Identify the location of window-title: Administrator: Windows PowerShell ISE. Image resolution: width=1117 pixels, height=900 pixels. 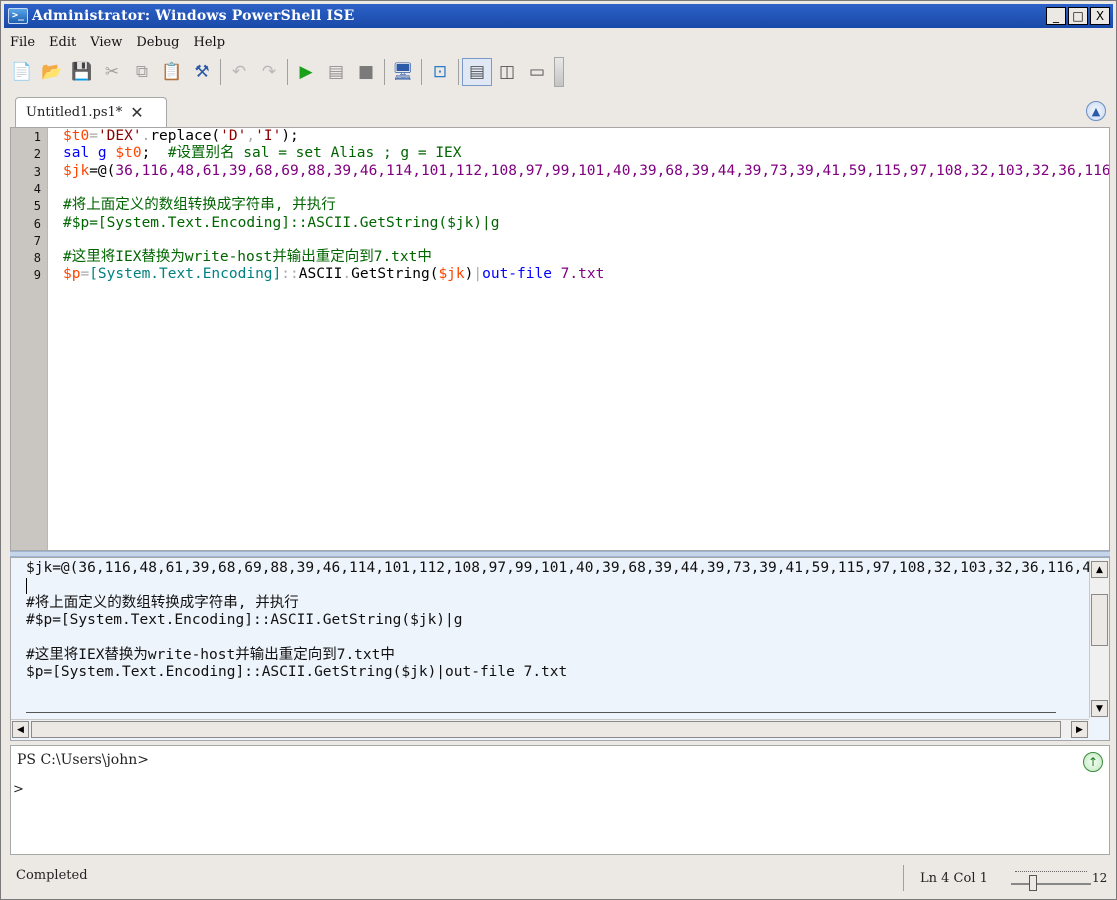
(193, 16).